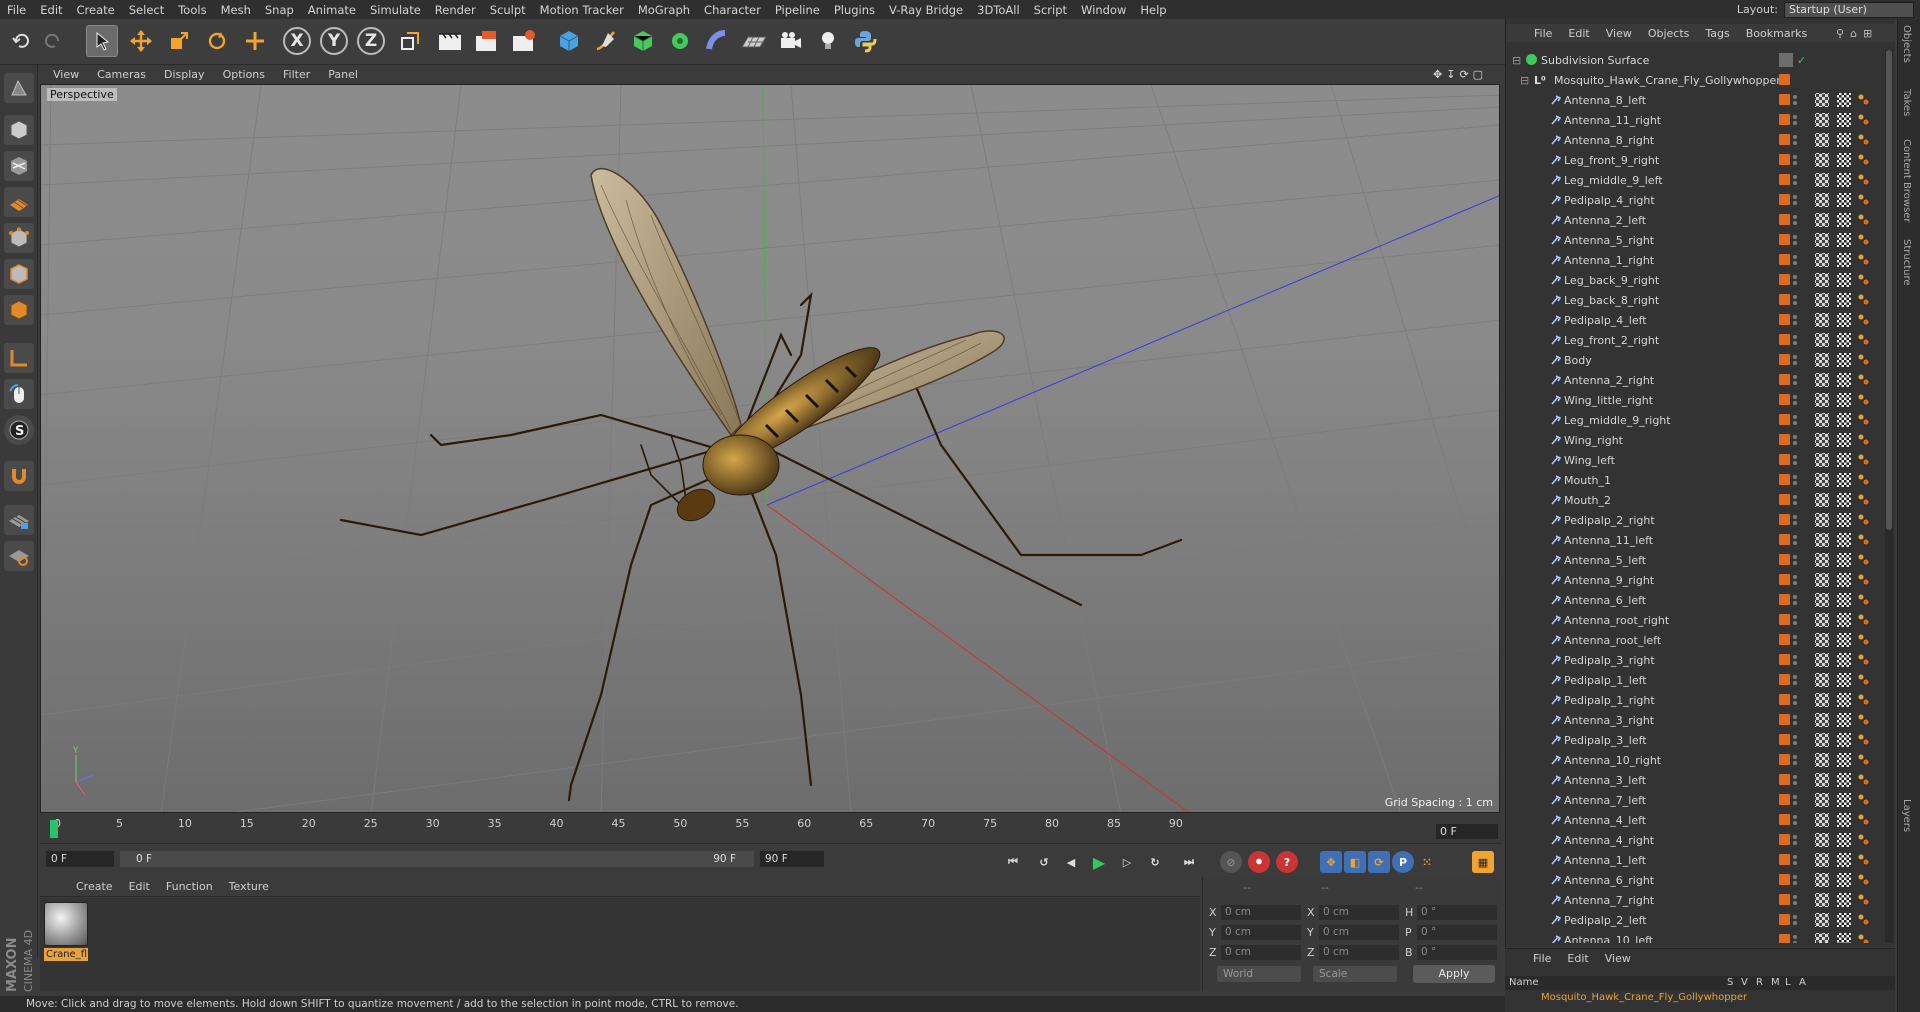 The height and width of the screenshot is (1012, 1920). Describe the element at coordinates (1694, 740) in the screenshot. I see `tree-row: Pedipalp_3_left` at that location.